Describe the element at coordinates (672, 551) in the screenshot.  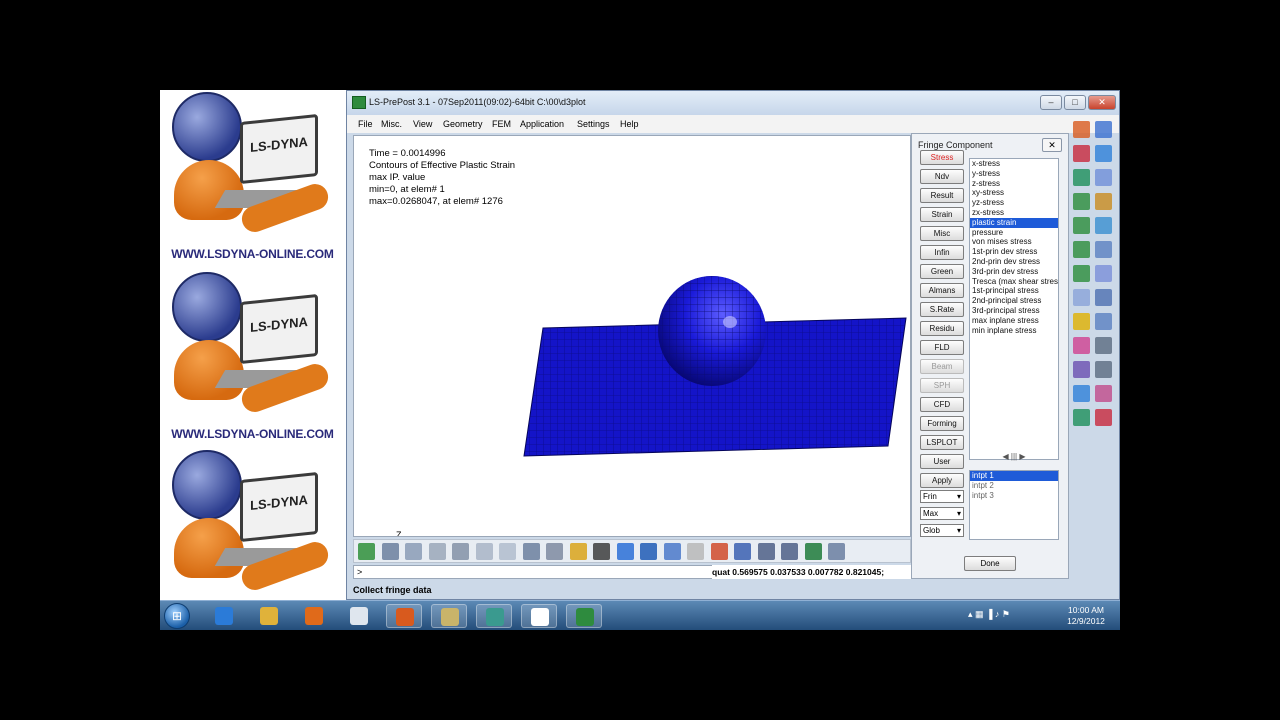
I see `box-wire-icon` at that location.